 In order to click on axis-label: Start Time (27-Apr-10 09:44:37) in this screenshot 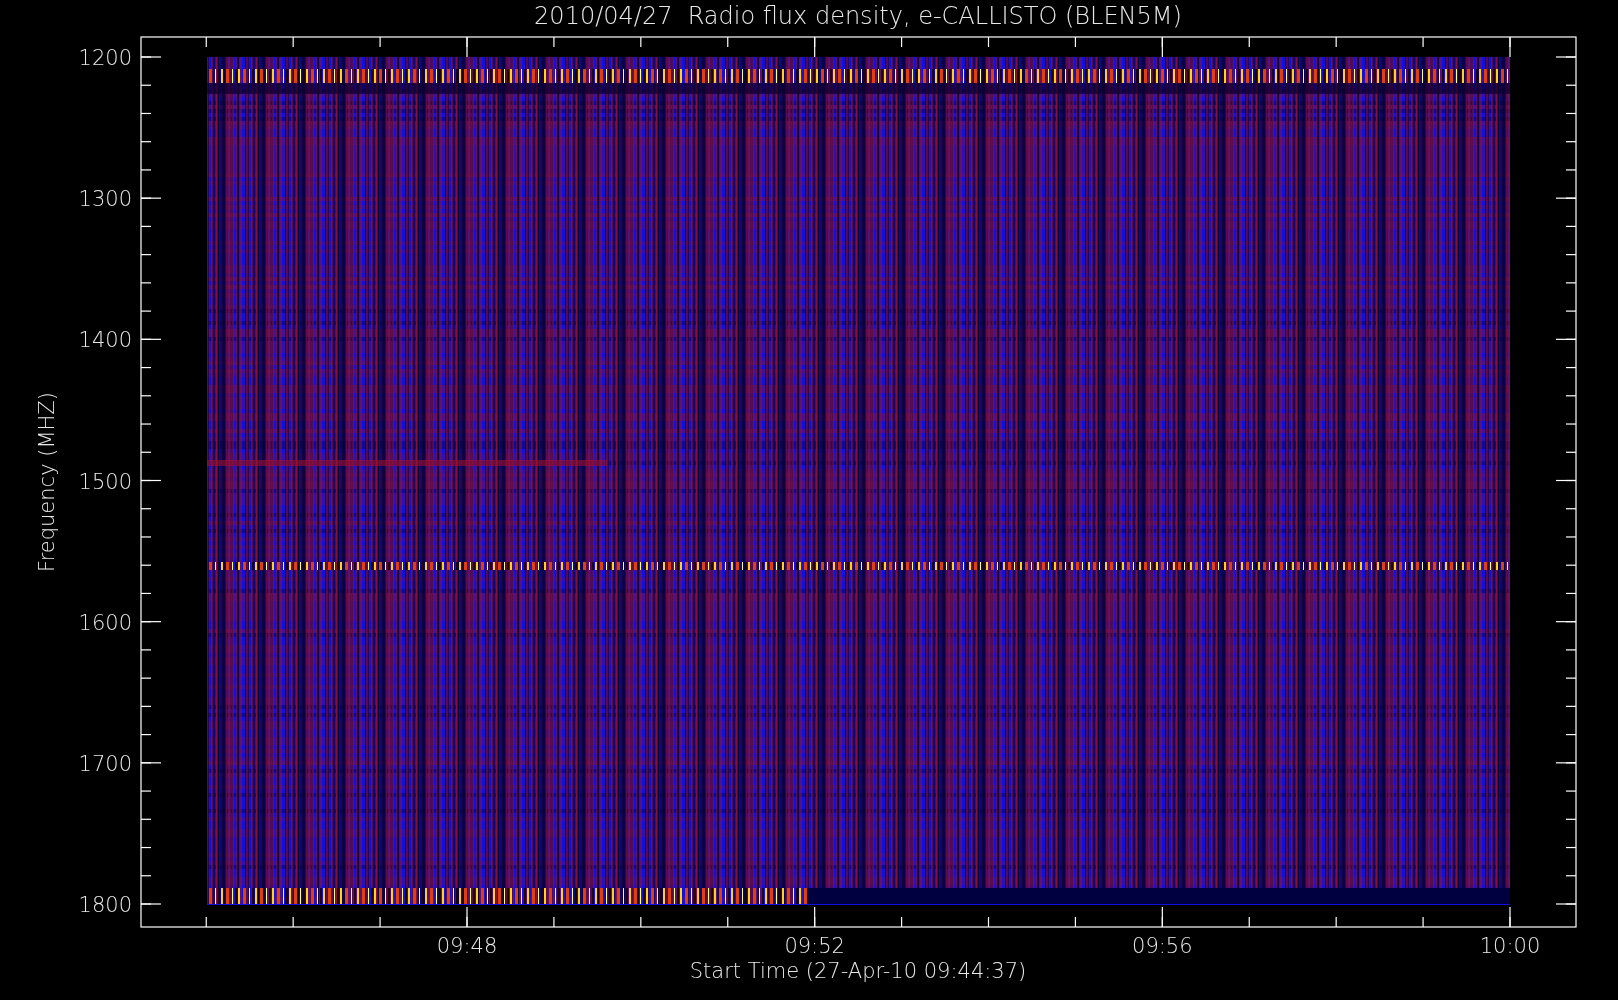, I will do `click(858, 971)`.